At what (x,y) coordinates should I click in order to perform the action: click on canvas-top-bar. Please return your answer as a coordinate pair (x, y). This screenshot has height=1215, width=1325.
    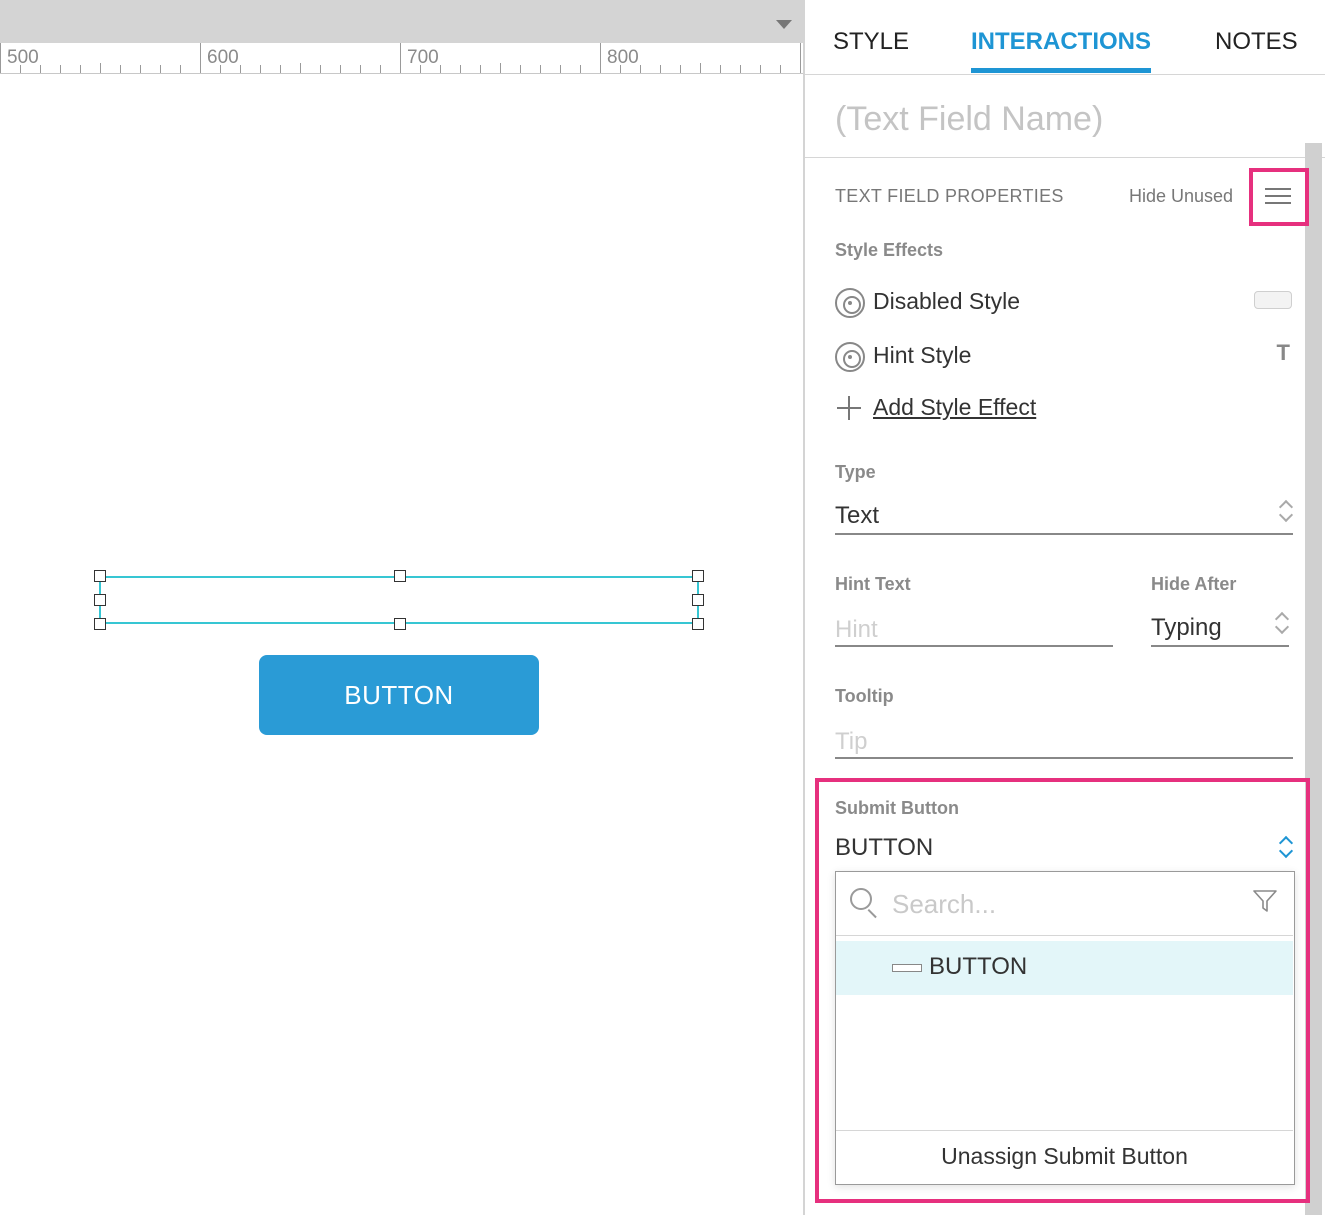
    Looking at the image, I should click on (402, 21).